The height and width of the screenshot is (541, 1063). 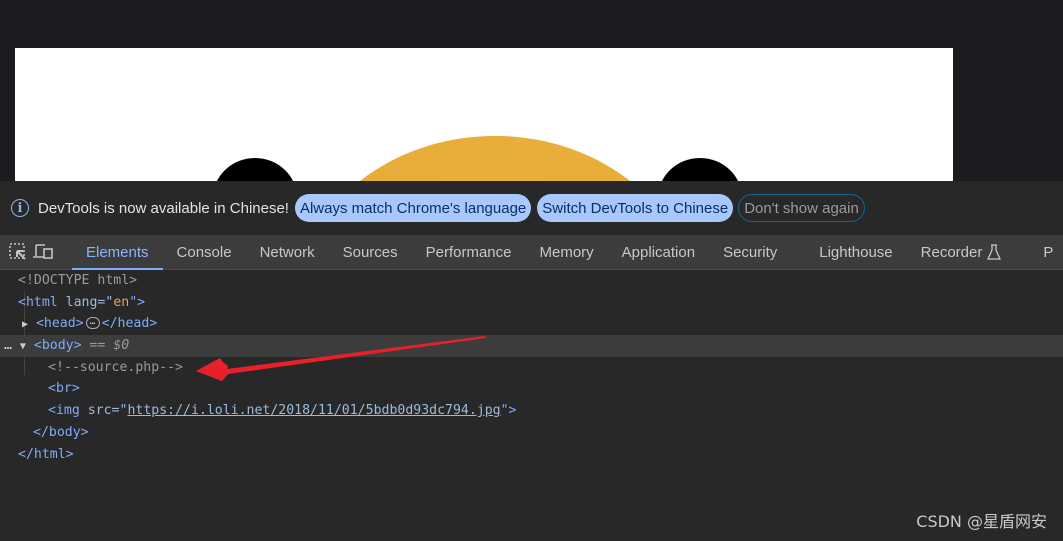 I want to click on tab-memory: Memory, so click(x=567, y=252).